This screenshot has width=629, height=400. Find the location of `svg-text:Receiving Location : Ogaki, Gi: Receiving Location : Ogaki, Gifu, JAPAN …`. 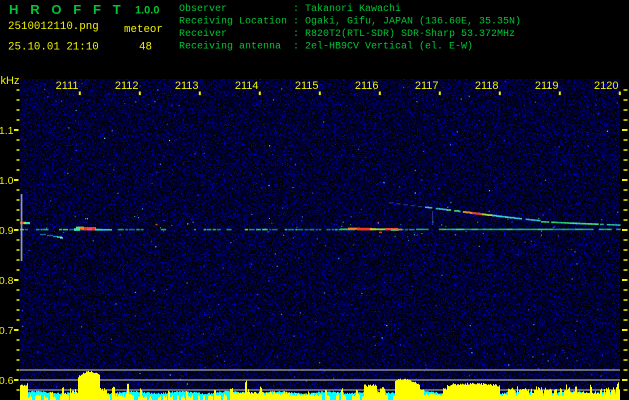

svg-text:Receiving Location : Ogaki, Gi: Receiving Location : Ogaki, Gifu, JAPAN … is located at coordinates (350, 22).